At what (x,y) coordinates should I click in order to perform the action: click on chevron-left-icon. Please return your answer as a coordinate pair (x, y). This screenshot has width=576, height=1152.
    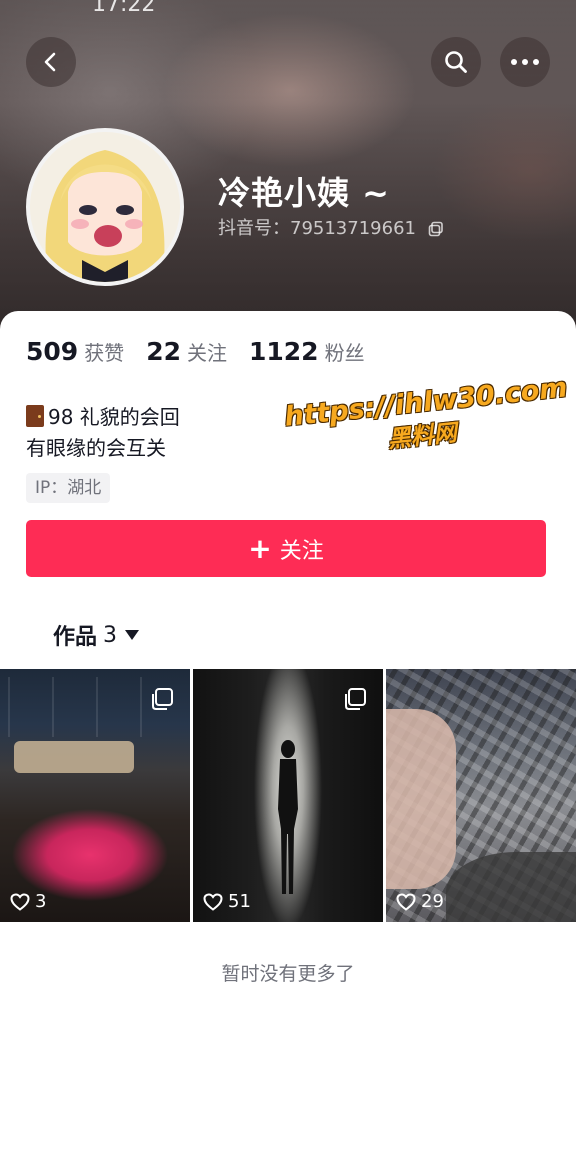
    Looking at the image, I should click on (50, 62).